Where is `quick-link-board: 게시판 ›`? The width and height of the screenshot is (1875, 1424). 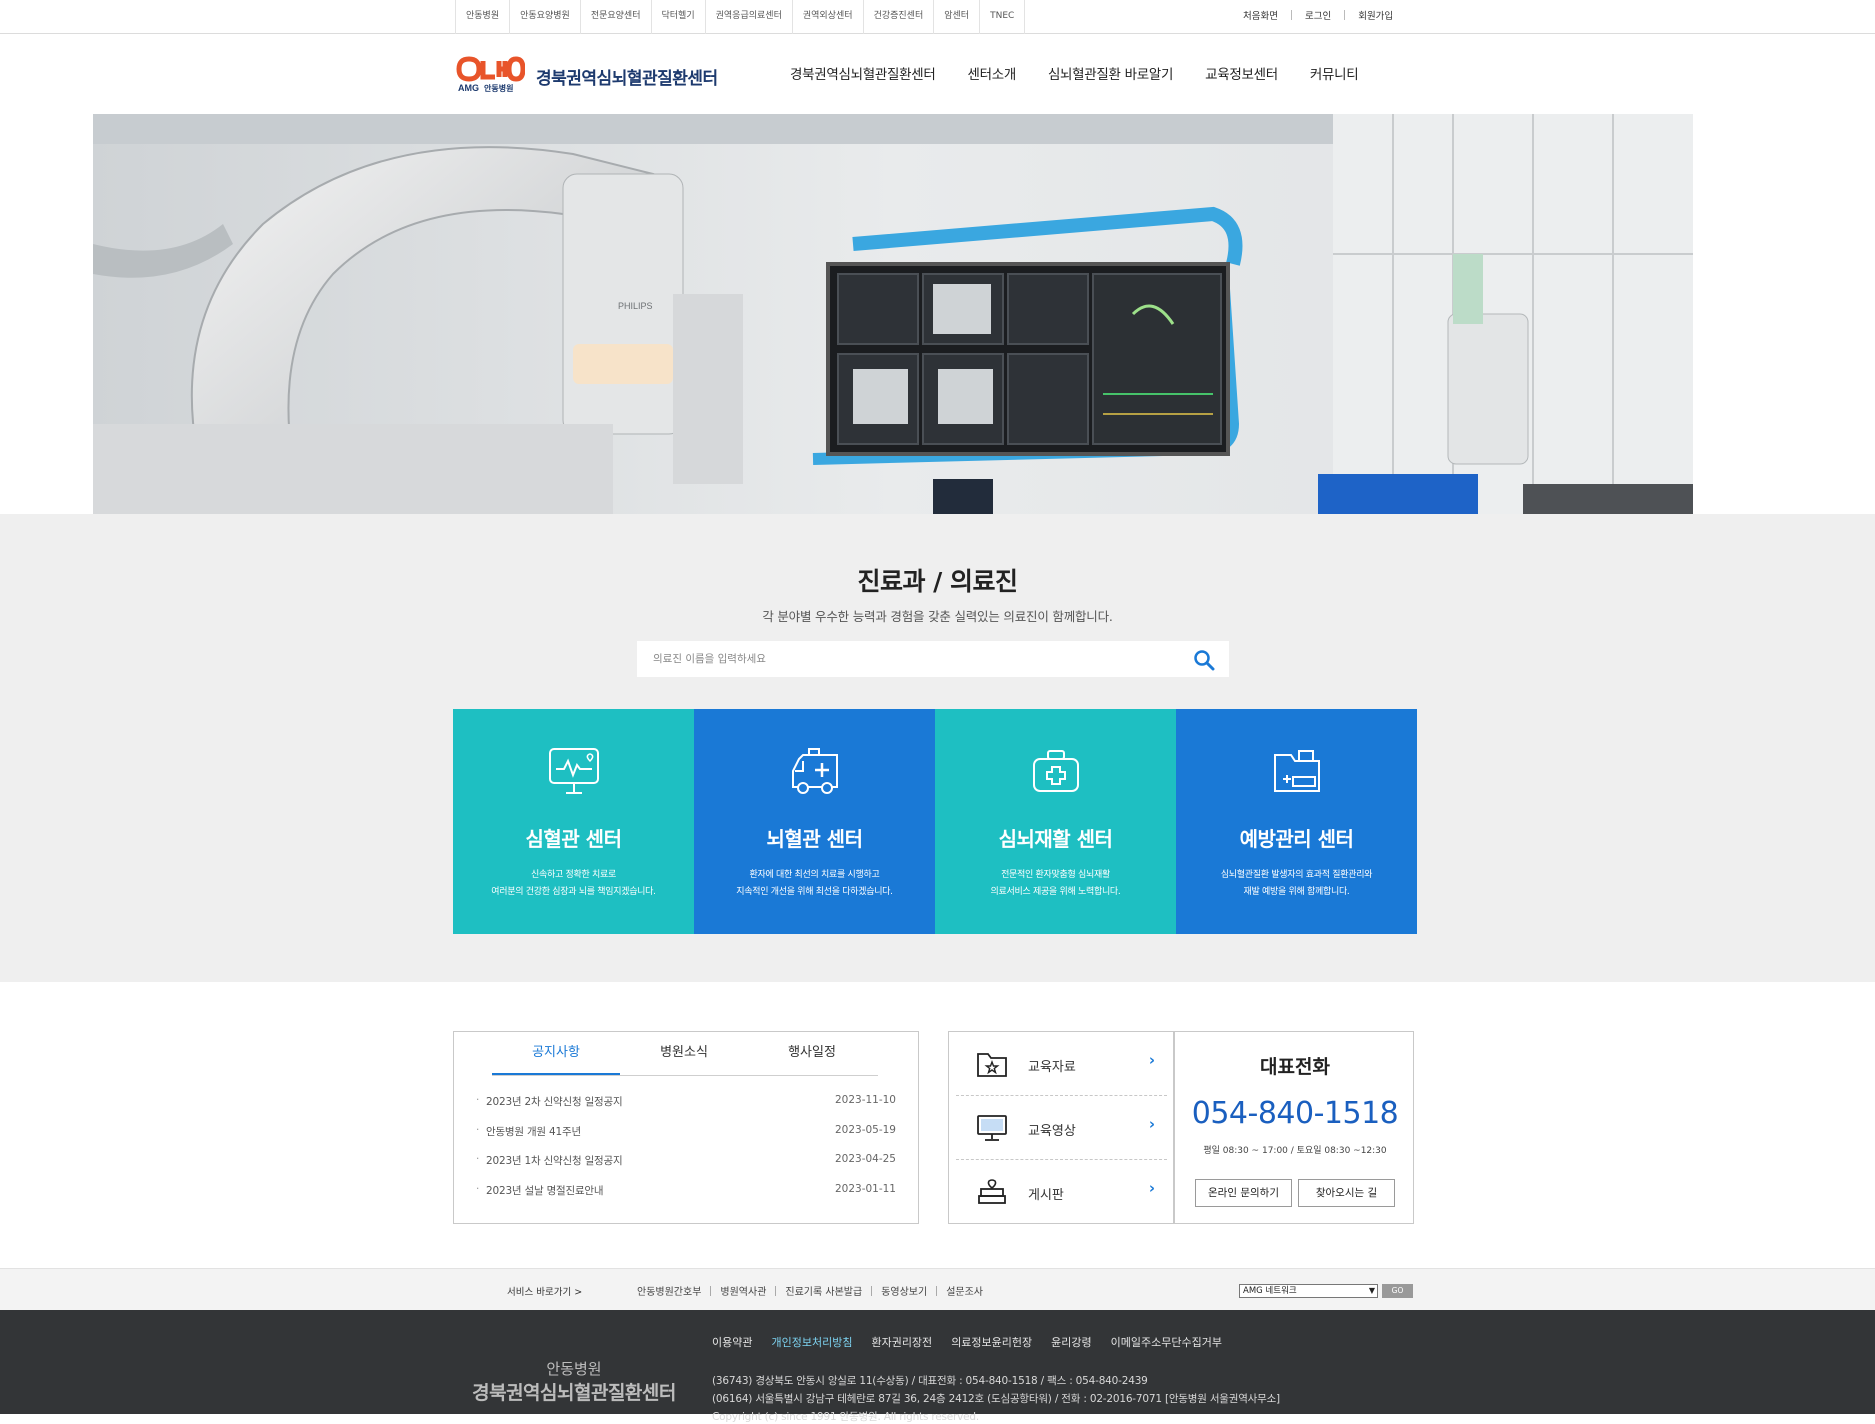 quick-link-board: 게시판 › is located at coordinates (1061, 1192).